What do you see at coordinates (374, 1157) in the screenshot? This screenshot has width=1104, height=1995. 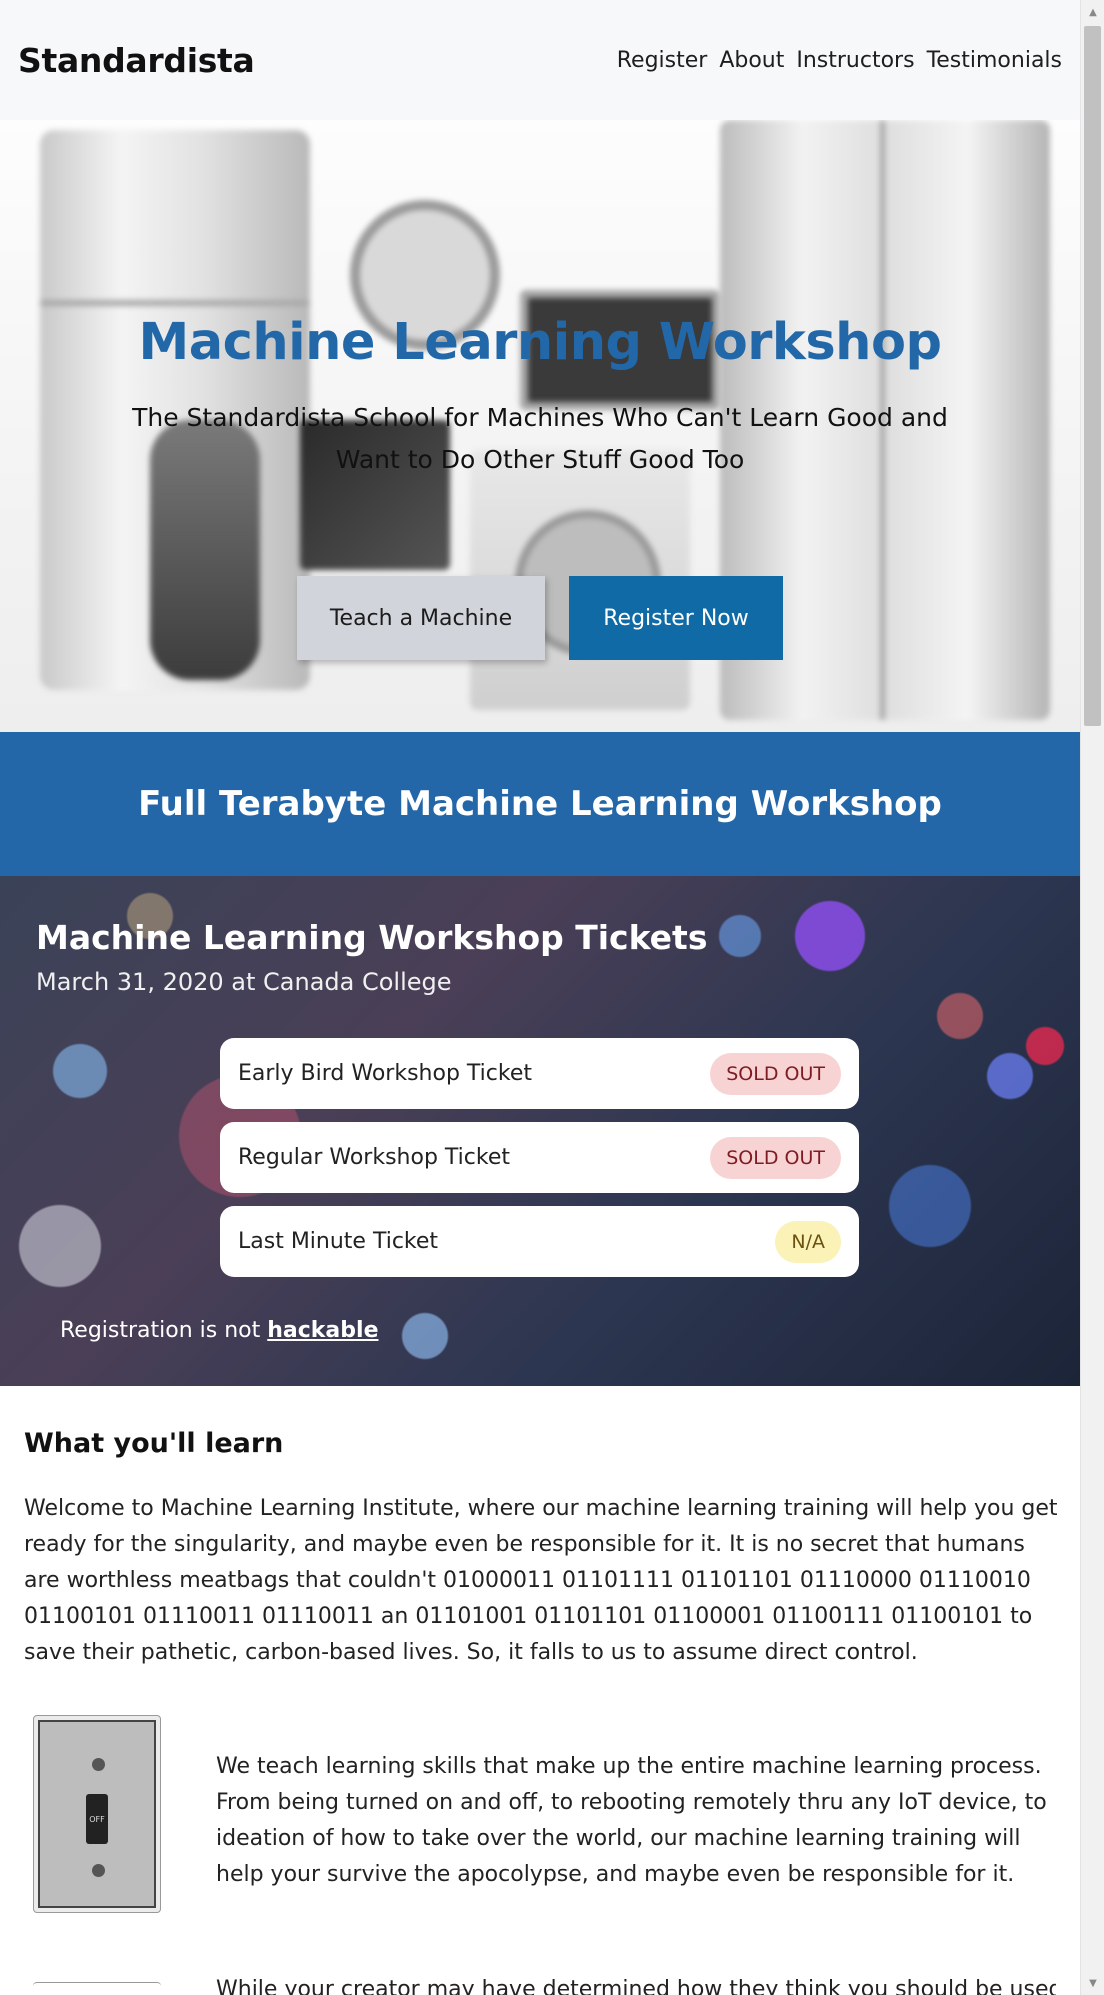 I see `ticket-name: Regular Workshop Ticket` at bounding box center [374, 1157].